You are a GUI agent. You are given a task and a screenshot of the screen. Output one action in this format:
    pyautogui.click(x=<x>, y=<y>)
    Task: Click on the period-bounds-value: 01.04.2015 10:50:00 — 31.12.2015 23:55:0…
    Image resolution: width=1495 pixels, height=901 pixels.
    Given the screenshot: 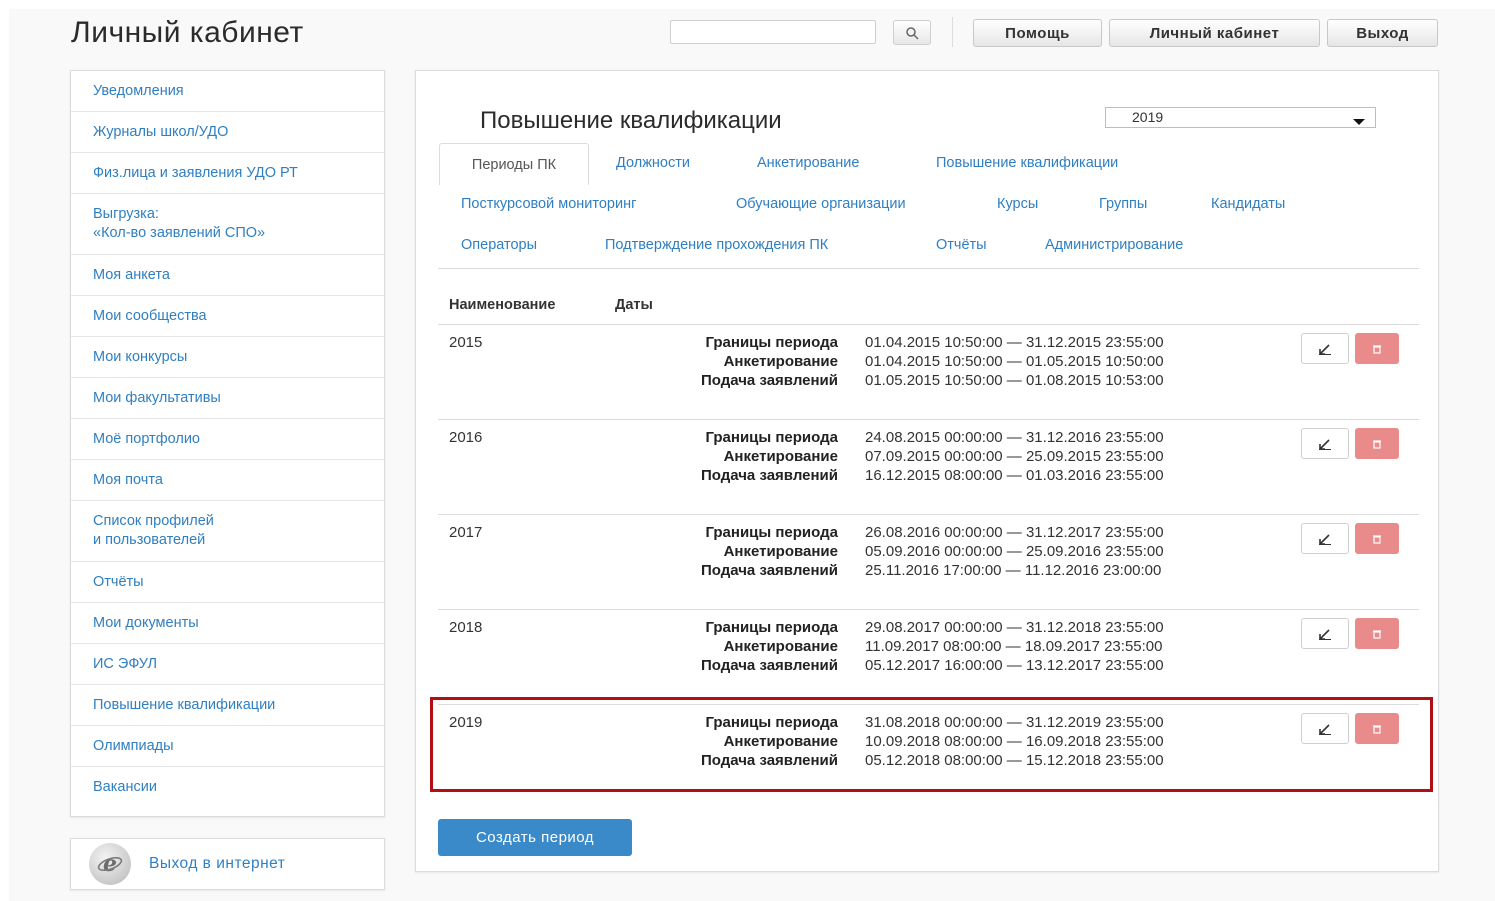 What is the action you would take?
    pyautogui.click(x=1014, y=342)
    